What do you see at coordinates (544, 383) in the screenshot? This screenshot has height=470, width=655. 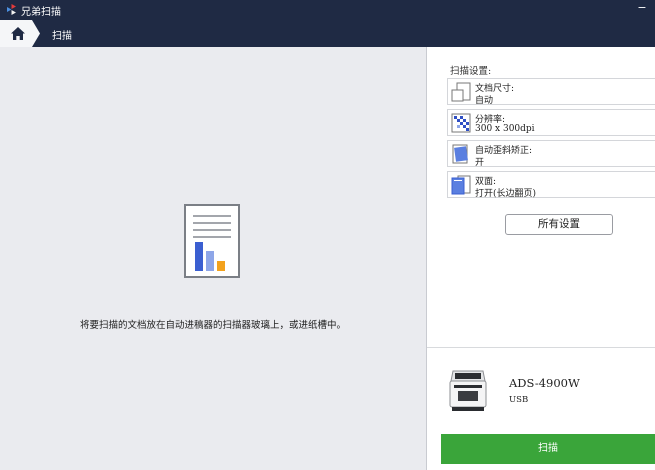 I see `device-model: ADS-4900W` at bounding box center [544, 383].